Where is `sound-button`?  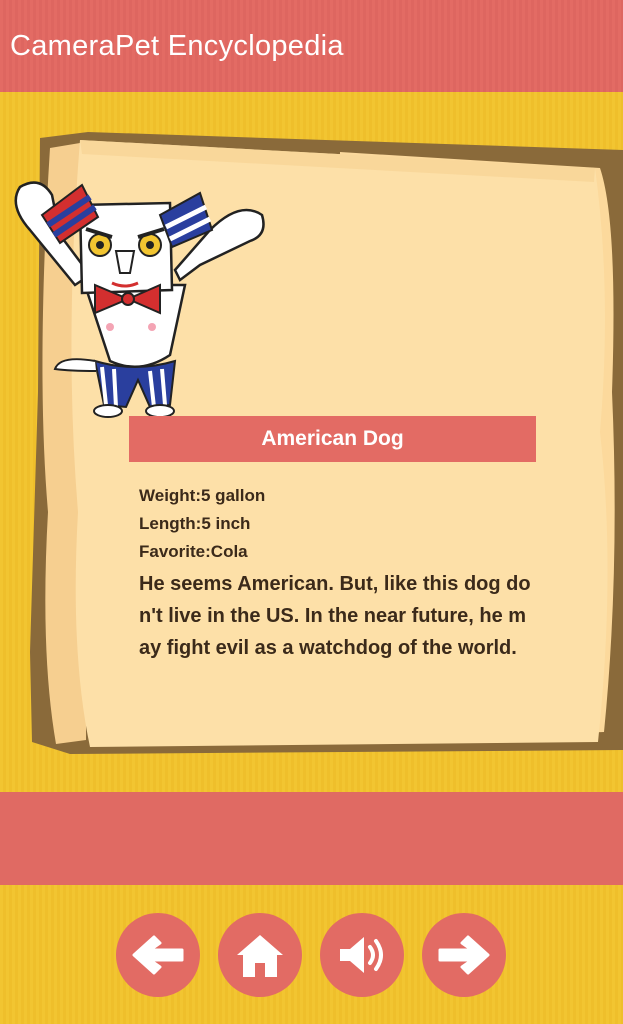
sound-button is located at coordinates (362, 955).